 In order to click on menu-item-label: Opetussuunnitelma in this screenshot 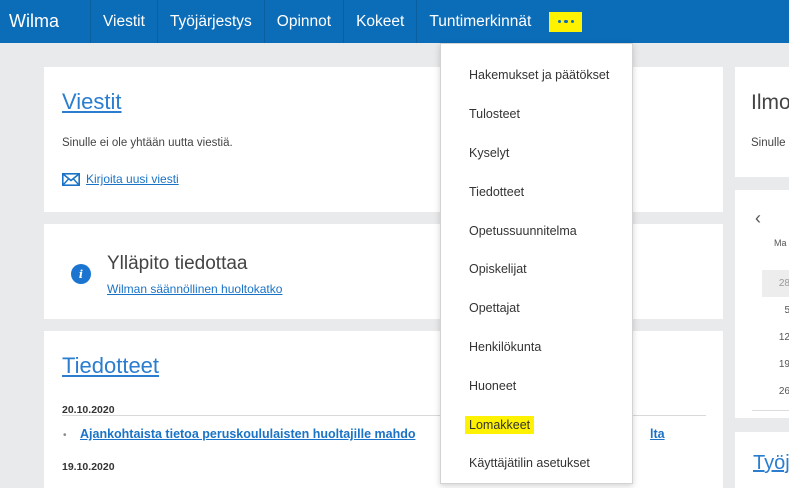, I will do `click(523, 230)`.